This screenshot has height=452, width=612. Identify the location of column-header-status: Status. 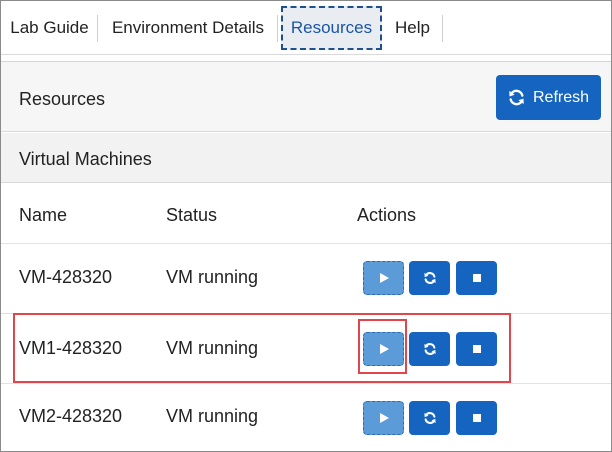
(192, 215).